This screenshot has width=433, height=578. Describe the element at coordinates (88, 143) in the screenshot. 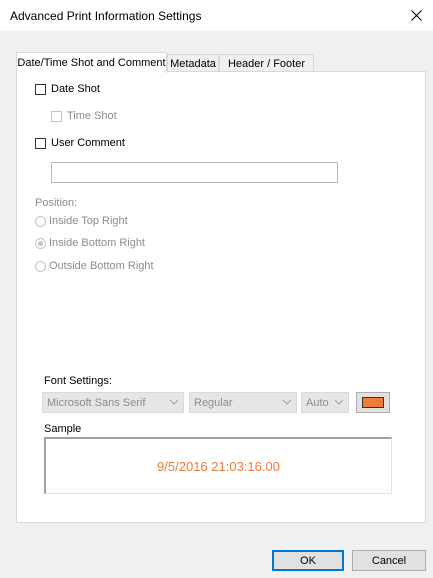

I see `user-comment-label: User Comment` at that location.